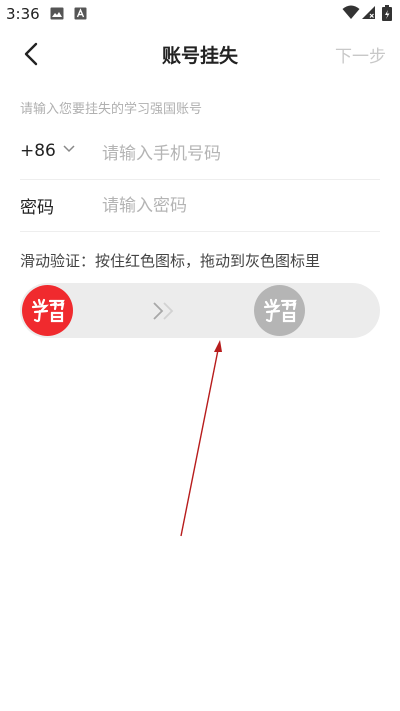 The width and height of the screenshot is (400, 711). Describe the element at coordinates (387, 13) in the screenshot. I see `battery-icon` at that location.